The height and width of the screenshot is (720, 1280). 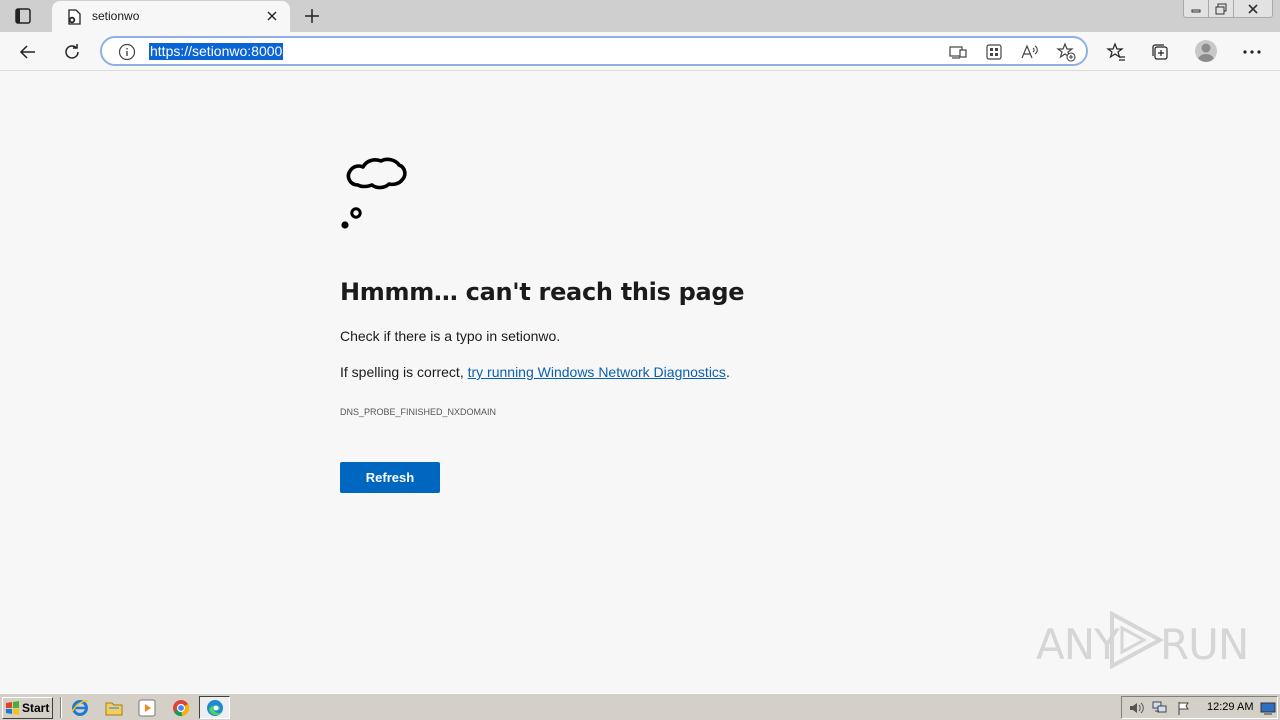 I want to click on reload-icon, so click(x=72, y=52).